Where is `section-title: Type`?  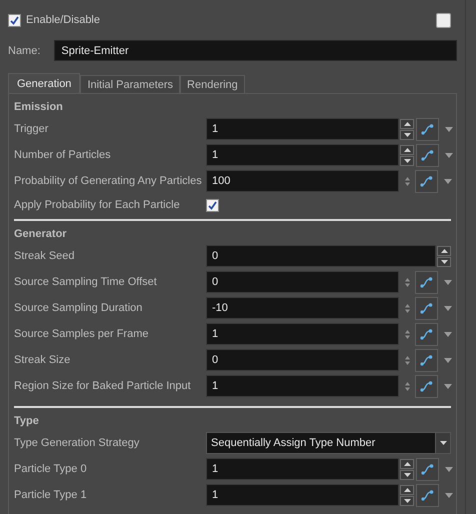 section-title: Type is located at coordinates (27, 421).